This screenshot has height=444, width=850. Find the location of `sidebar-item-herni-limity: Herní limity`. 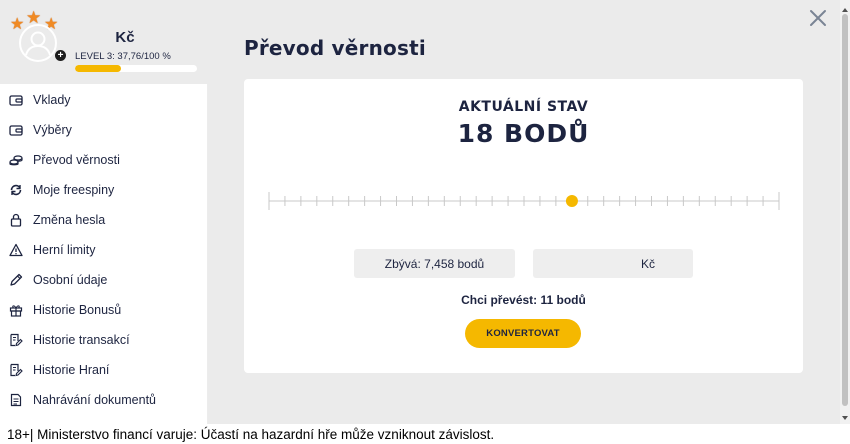

sidebar-item-herni-limity: Herní limity is located at coordinates (104, 250).